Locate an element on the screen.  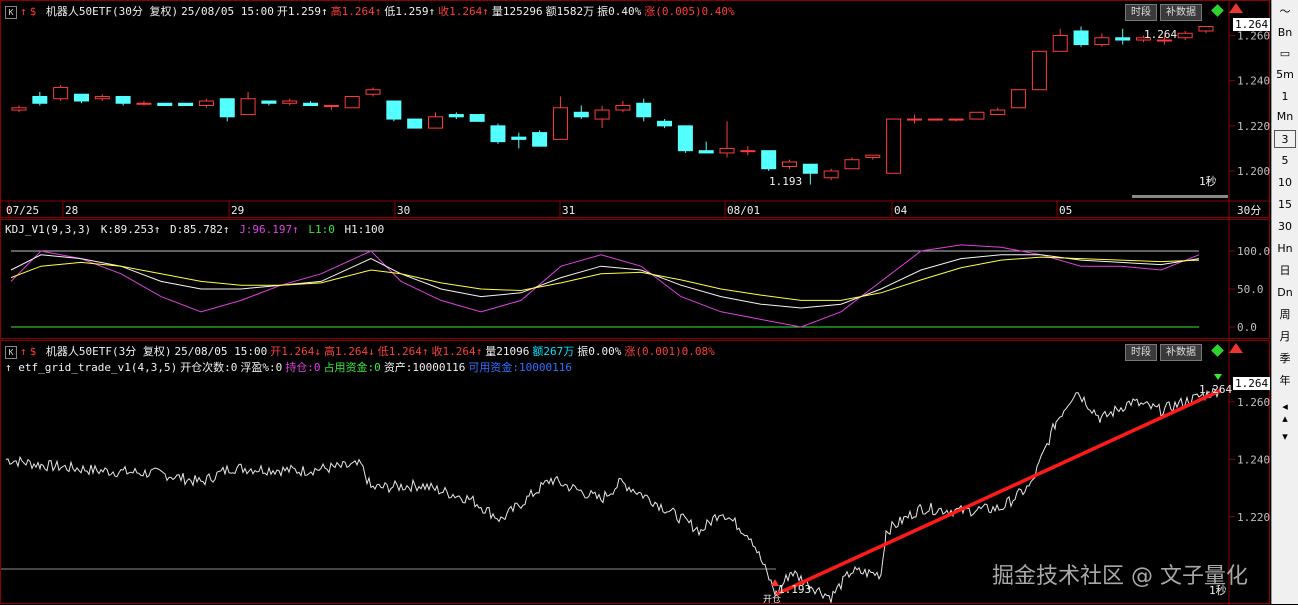
sidebar-period-14: 周 is located at coordinates (1285, 315).